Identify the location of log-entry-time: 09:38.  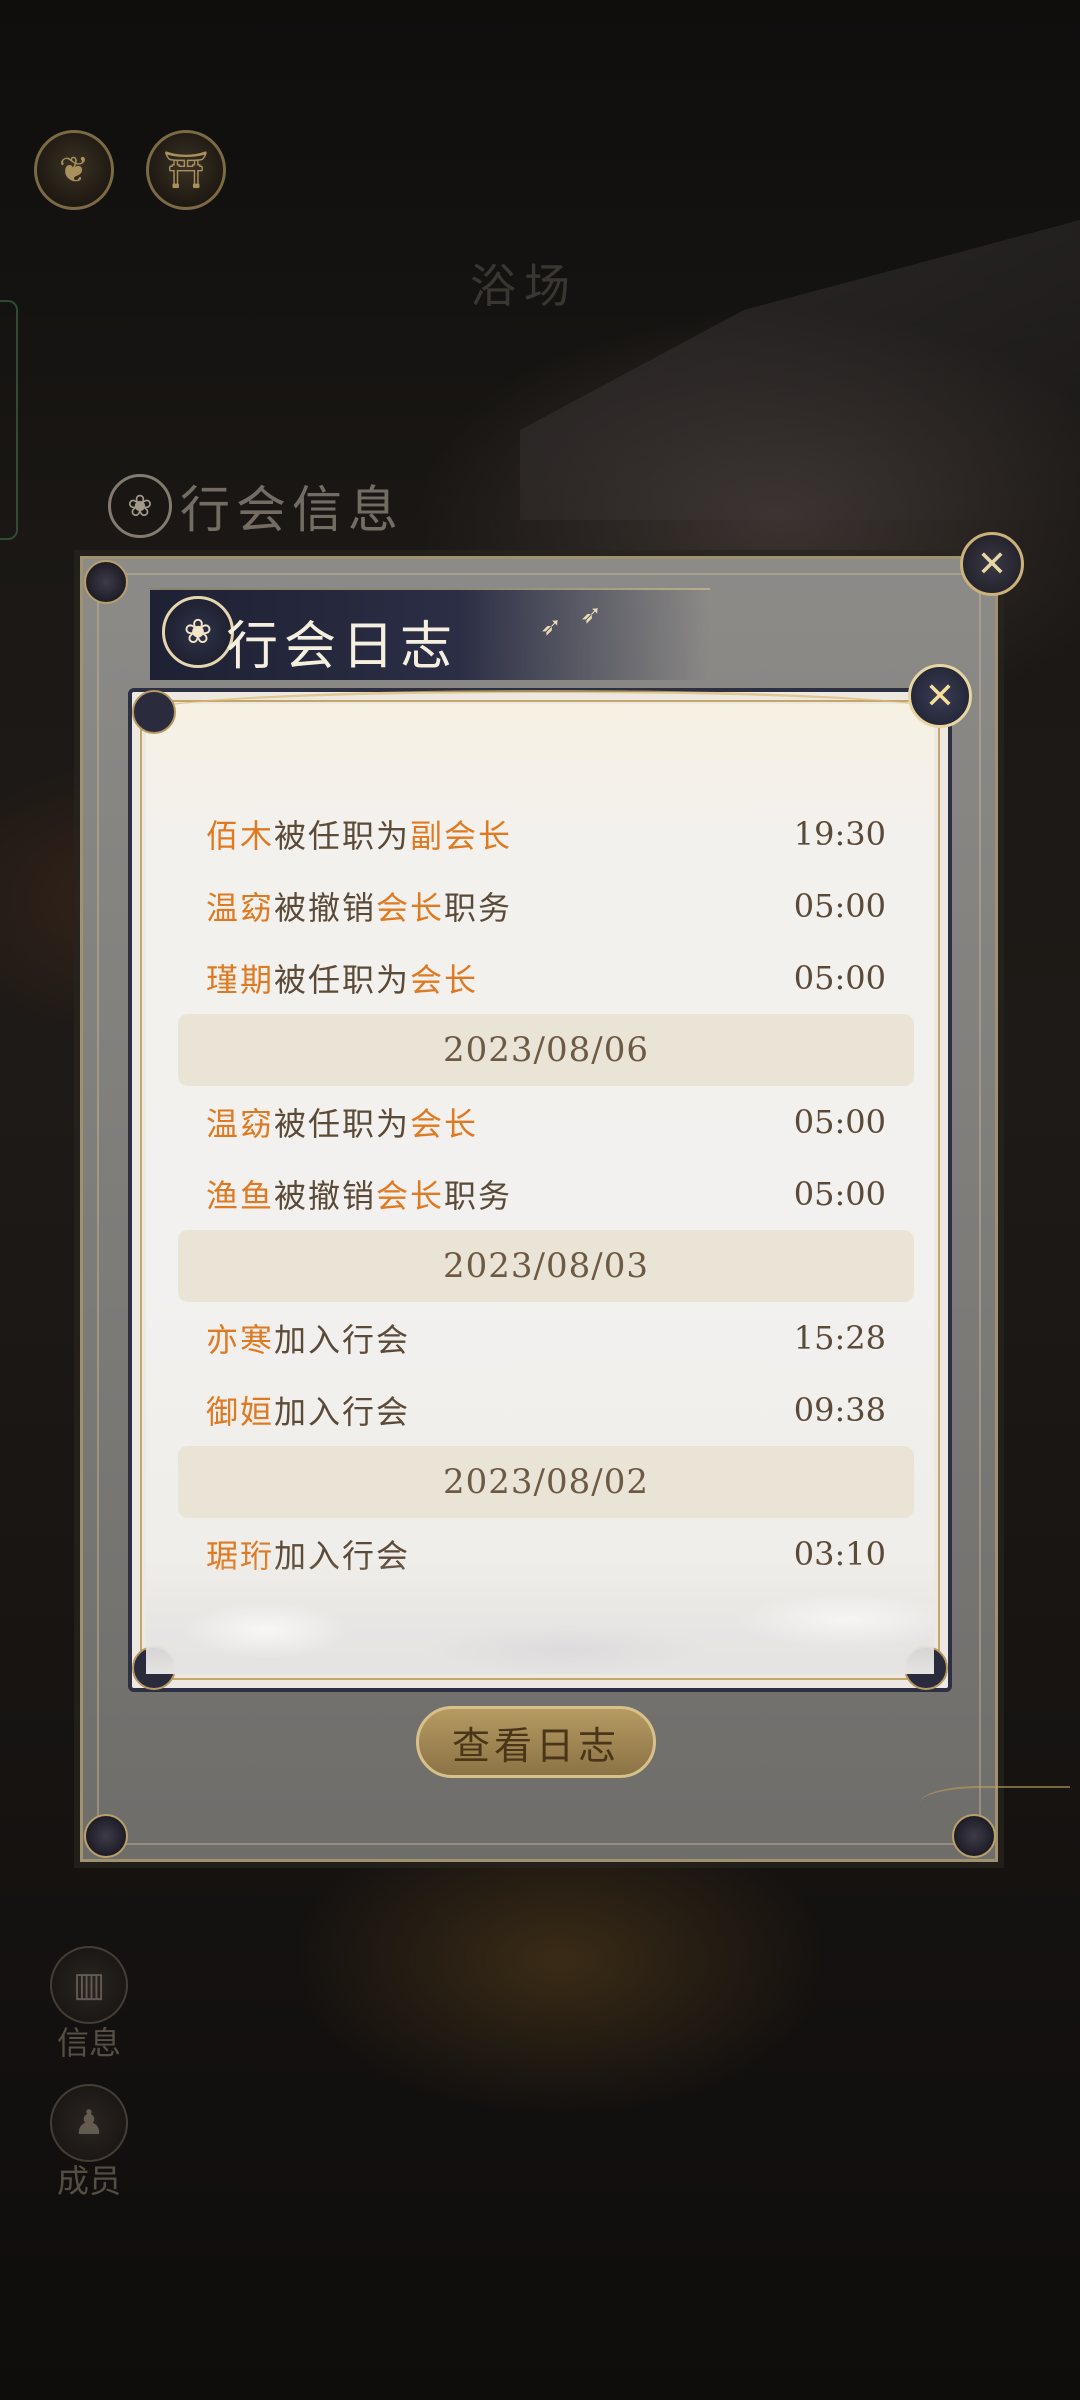
(839, 1410).